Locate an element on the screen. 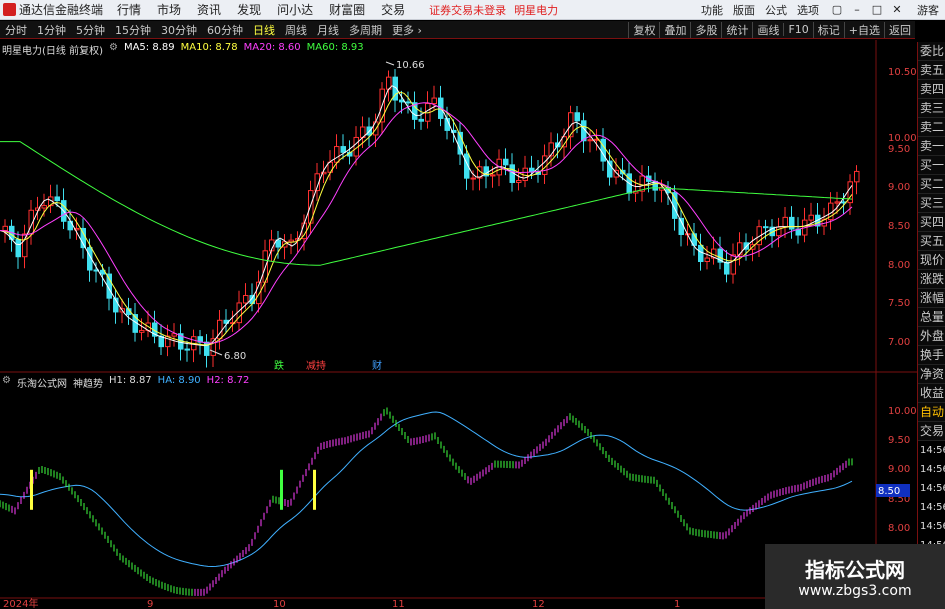 The height and width of the screenshot is (609, 945). menu-discover: 发现 is located at coordinates (249, 9).